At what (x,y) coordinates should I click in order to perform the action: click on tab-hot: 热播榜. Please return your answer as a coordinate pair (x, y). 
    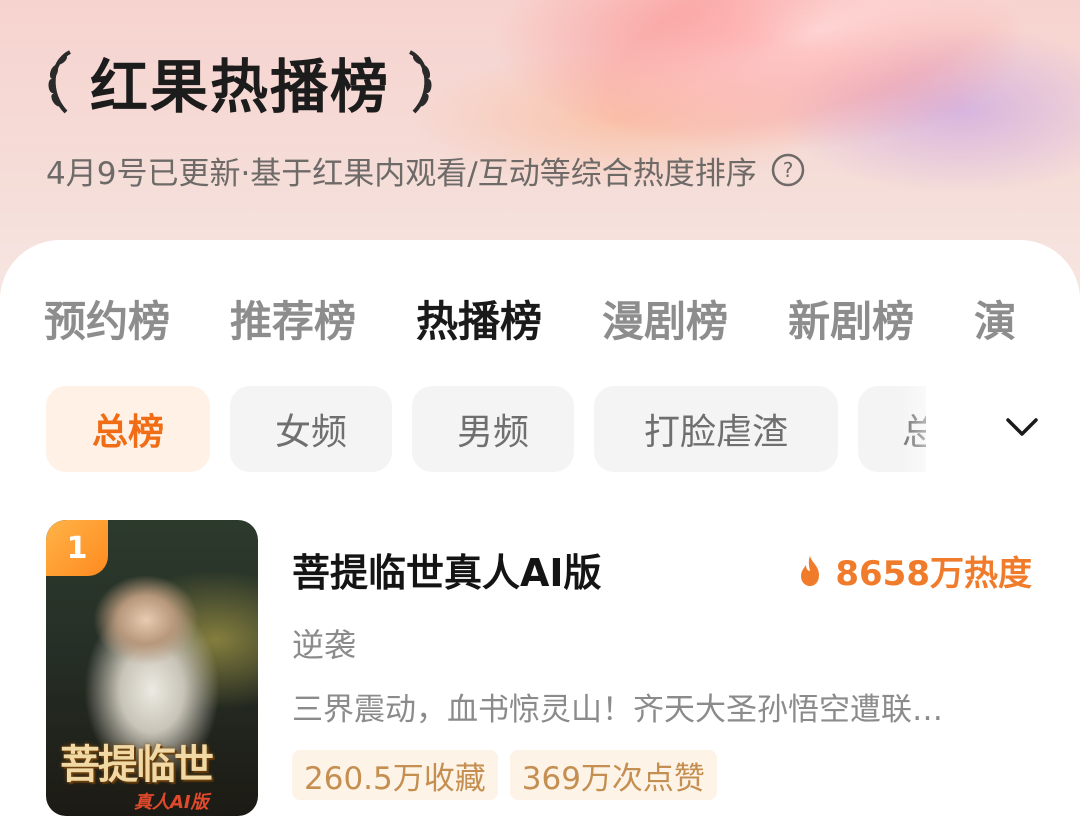
    Looking at the image, I should click on (479, 318).